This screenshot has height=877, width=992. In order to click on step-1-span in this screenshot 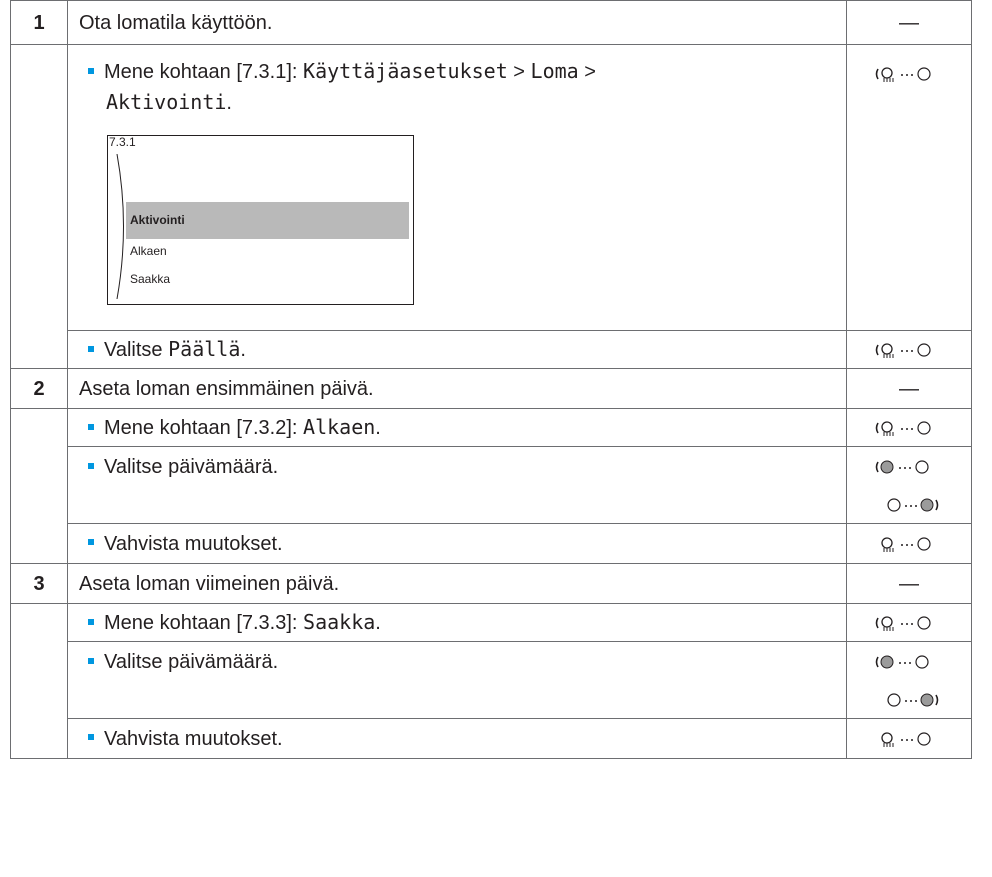, I will do `click(39, 206)`.